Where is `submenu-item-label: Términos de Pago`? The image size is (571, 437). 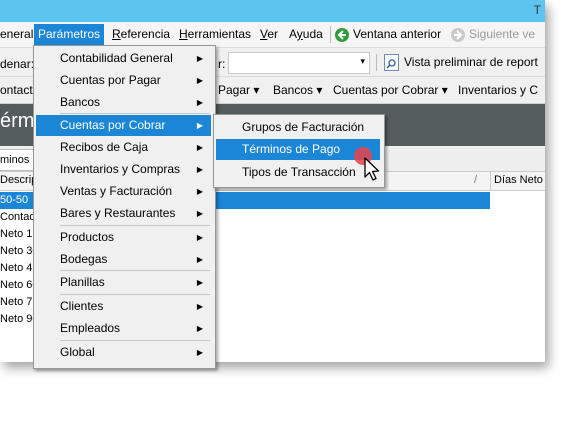 submenu-item-label: Términos de Pago is located at coordinates (291, 149).